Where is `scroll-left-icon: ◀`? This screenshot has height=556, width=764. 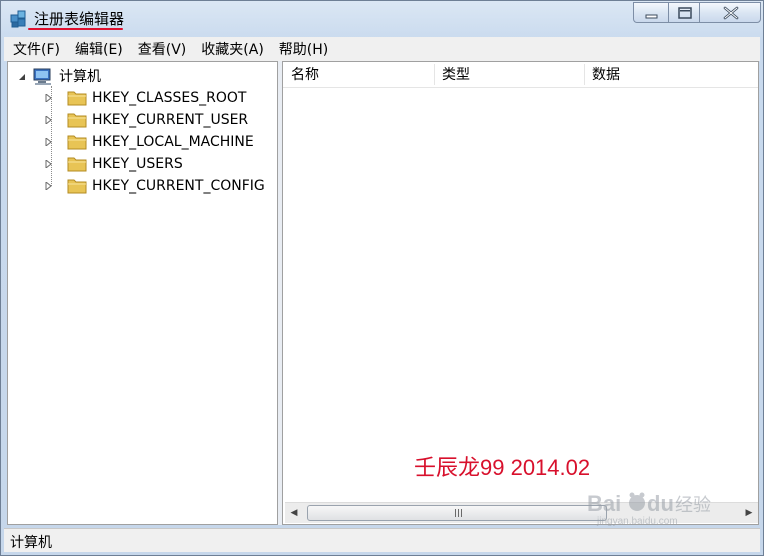 scroll-left-icon: ◀ is located at coordinates (294, 513).